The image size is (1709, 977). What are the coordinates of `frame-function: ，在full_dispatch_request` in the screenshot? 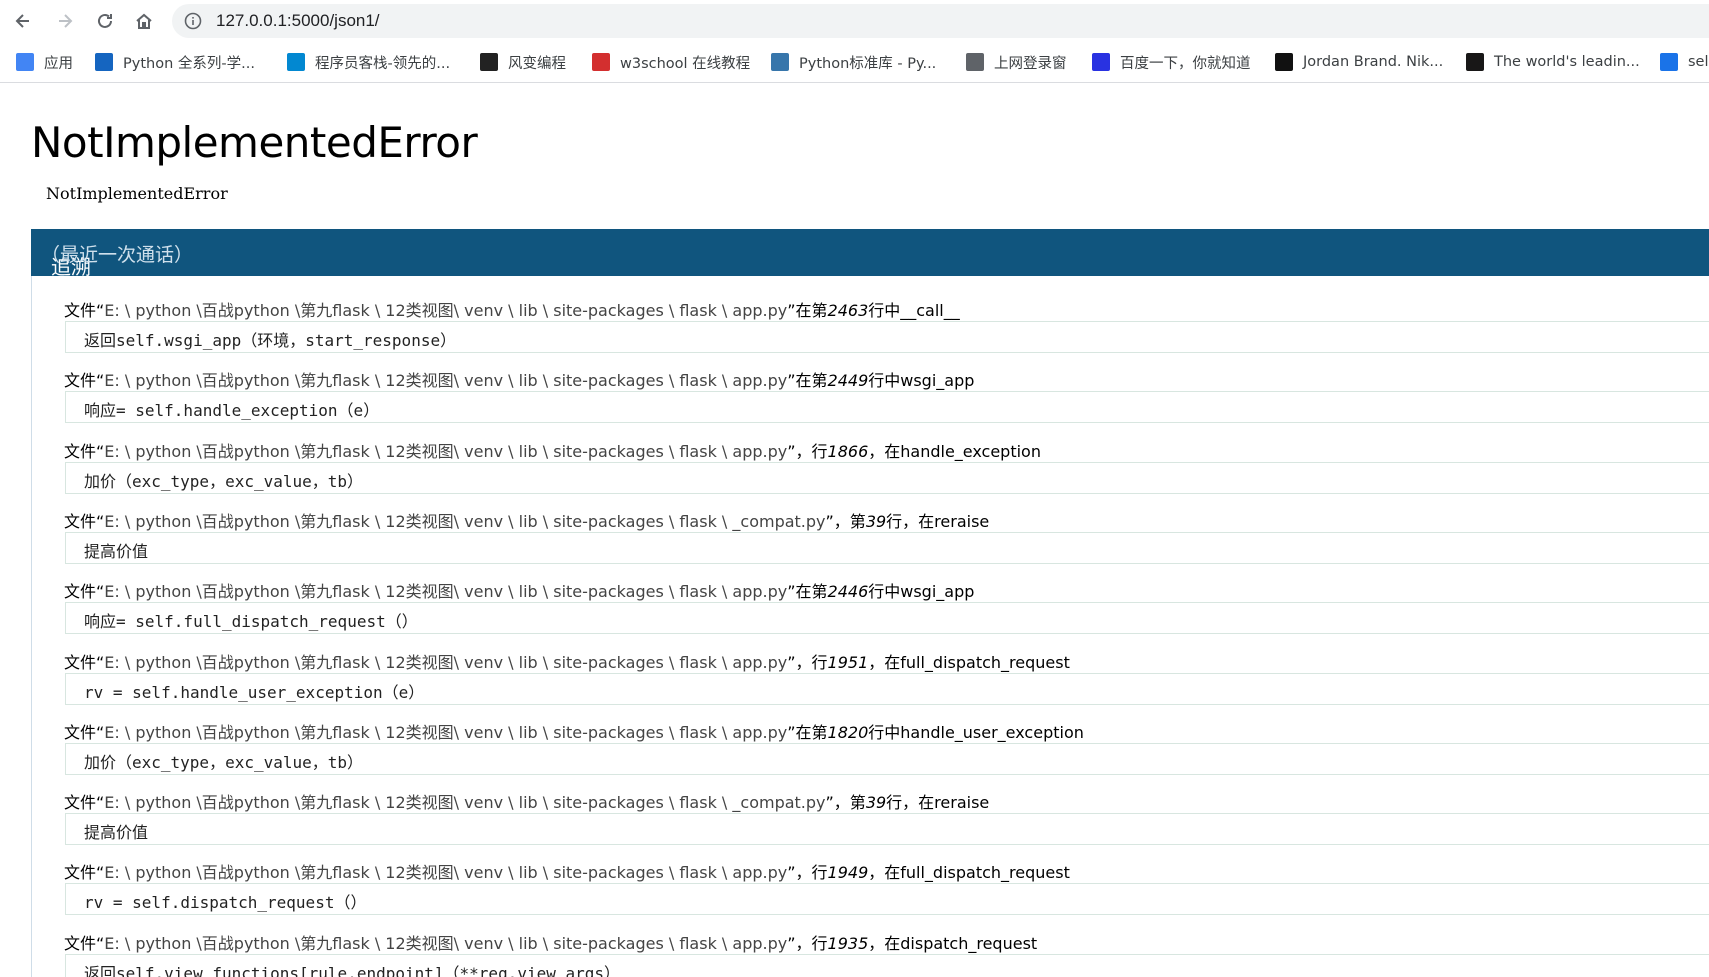 It's located at (969, 872).